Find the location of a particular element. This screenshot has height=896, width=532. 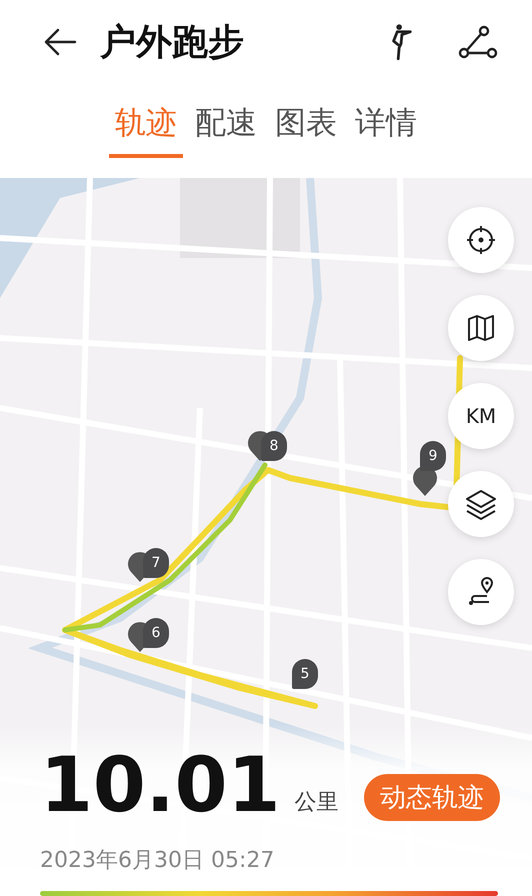

distance-value: 10.01 is located at coordinates (160, 785).